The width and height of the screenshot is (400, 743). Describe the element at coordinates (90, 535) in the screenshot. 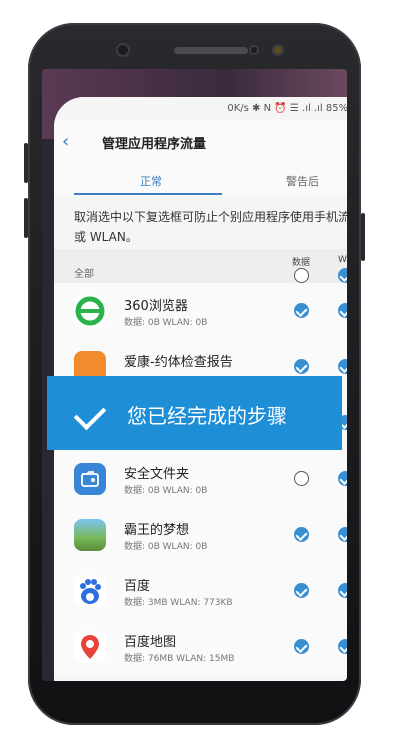

I see `app-icon-game` at that location.